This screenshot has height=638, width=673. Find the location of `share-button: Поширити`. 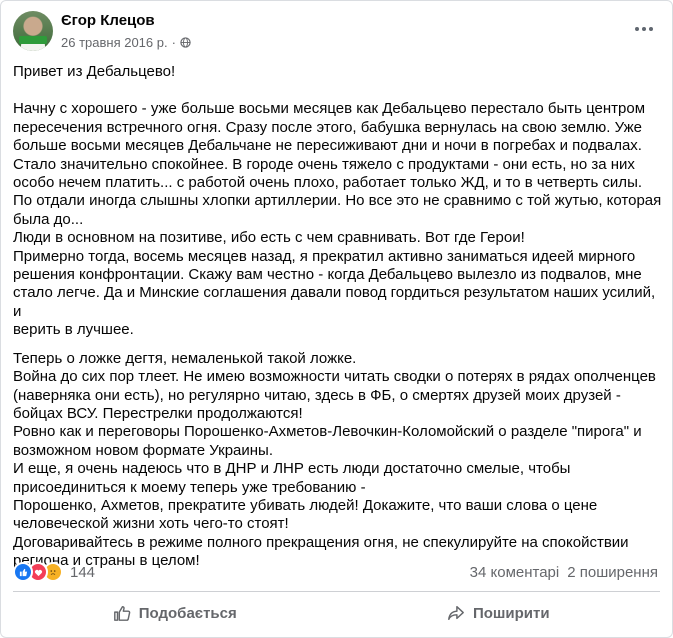

share-button: Поширити is located at coordinates (499, 613).